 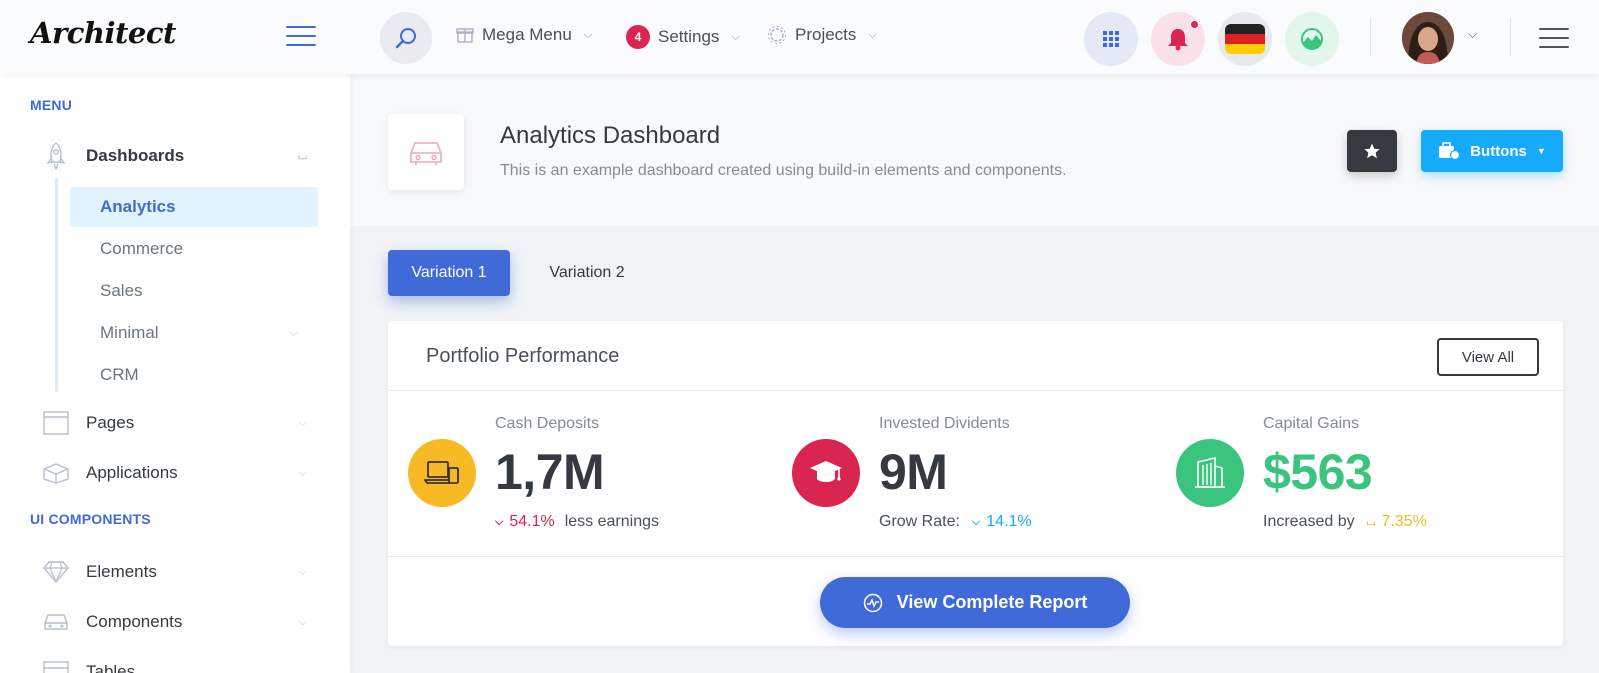 I want to click on sidebar-item-dashboards: Dashboards ⌴, so click(x=177, y=156).